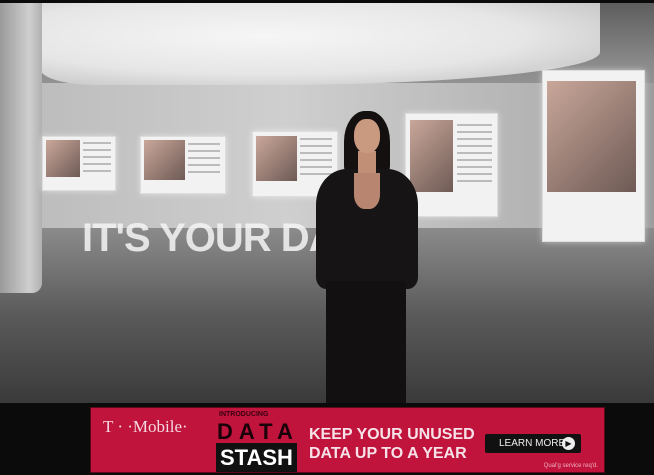 The width and height of the screenshot is (654, 475). Describe the element at coordinates (21, 148) in the screenshot. I see `pillar` at that location.